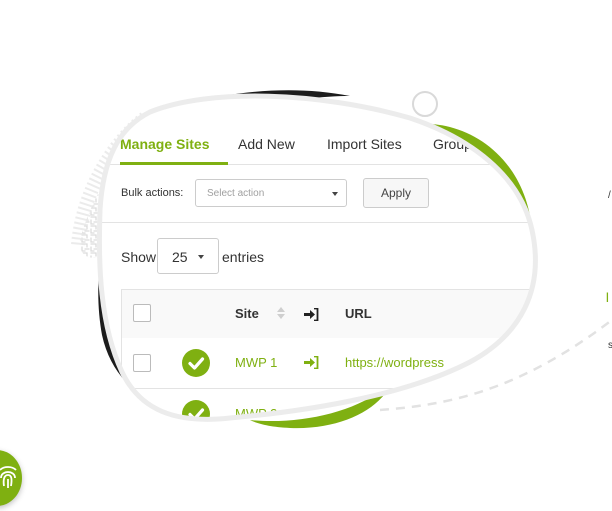 The image size is (612, 511). What do you see at coordinates (396, 193) in the screenshot?
I see `apply-button: Apply` at bounding box center [396, 193].